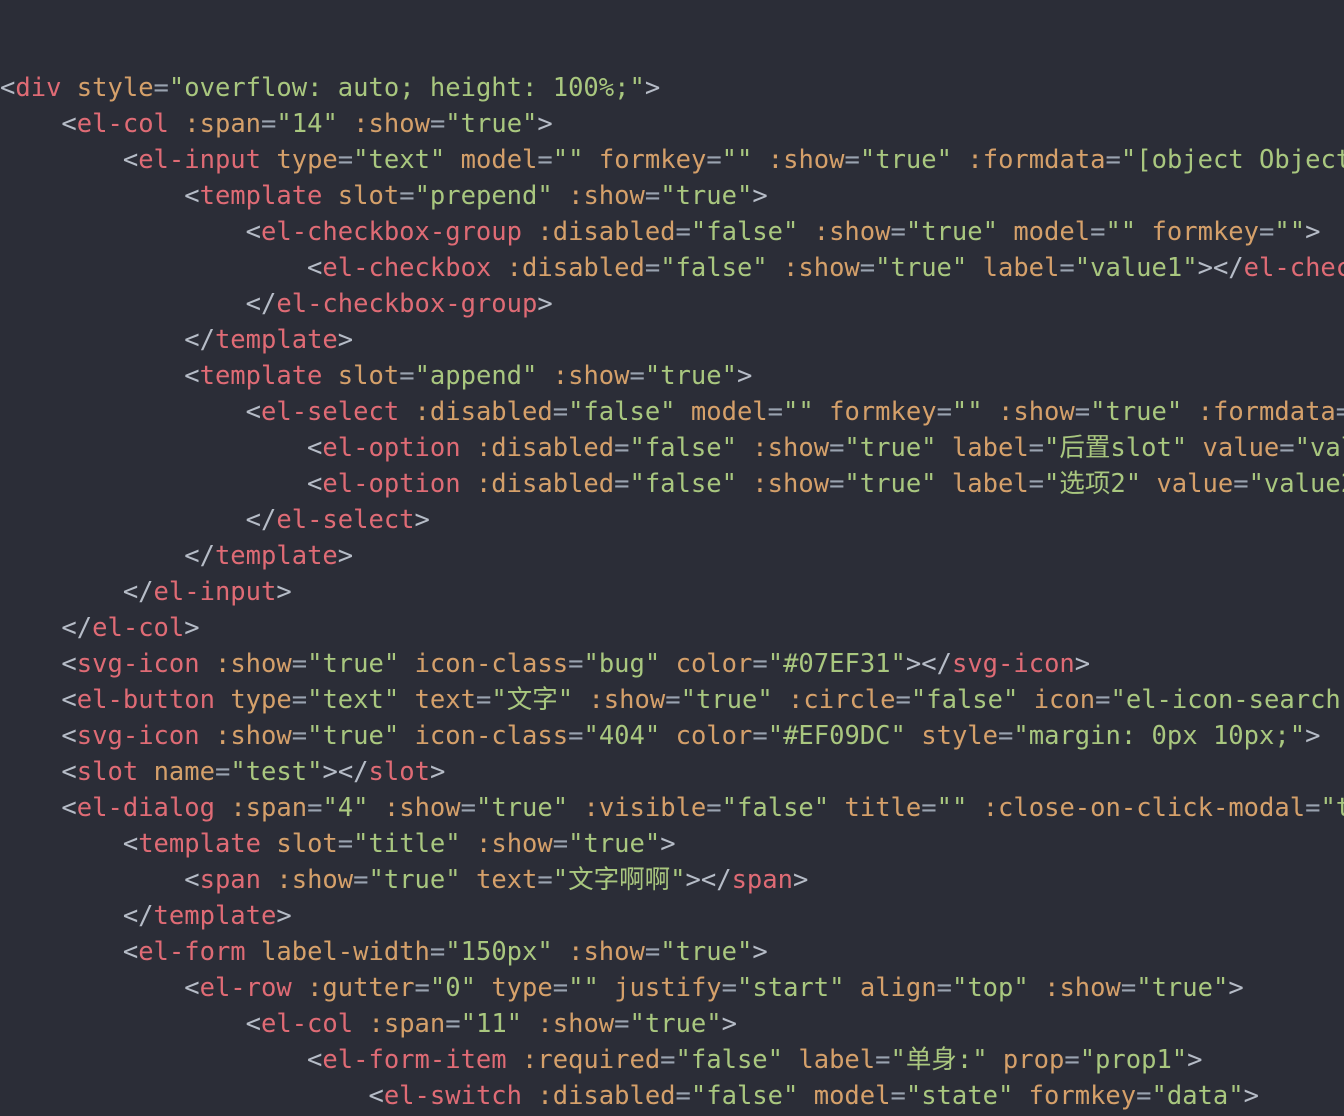 The width and height of the screenshot is (1344, 1116). Describe the element at coordinates (672, 628) in the screenshot. I see `code-line: </el-col>` at that location.